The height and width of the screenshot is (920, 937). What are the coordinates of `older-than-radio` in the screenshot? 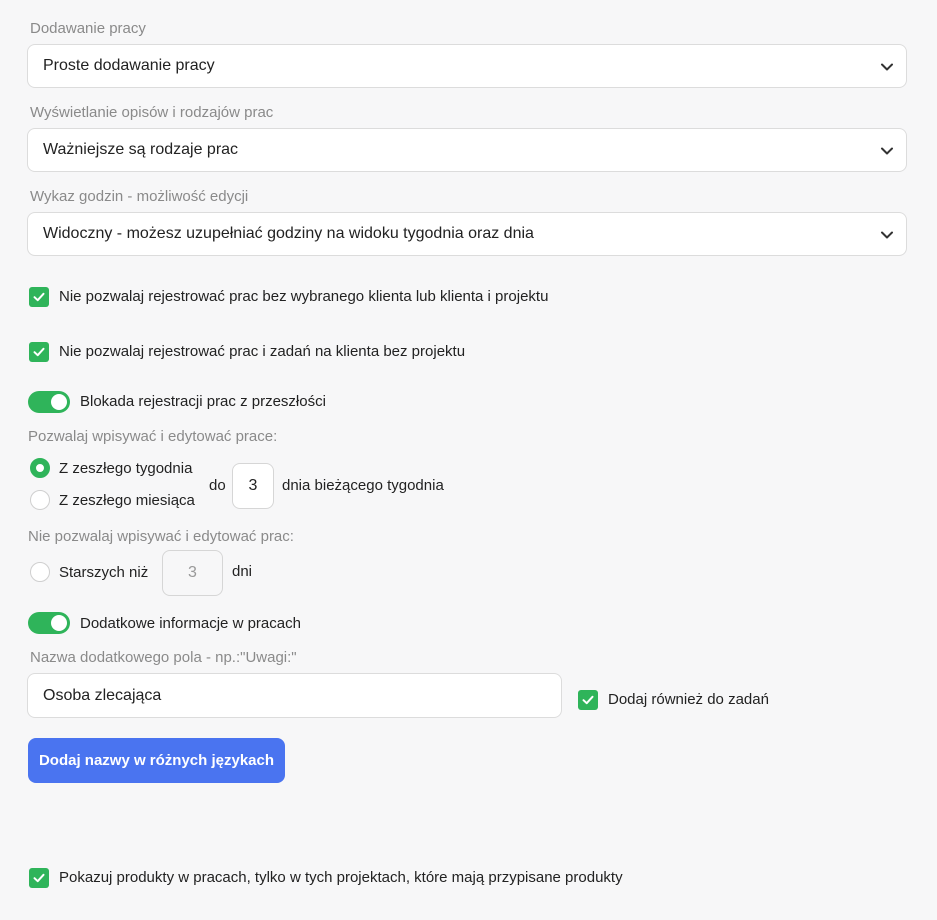 It's located at (40, 572).